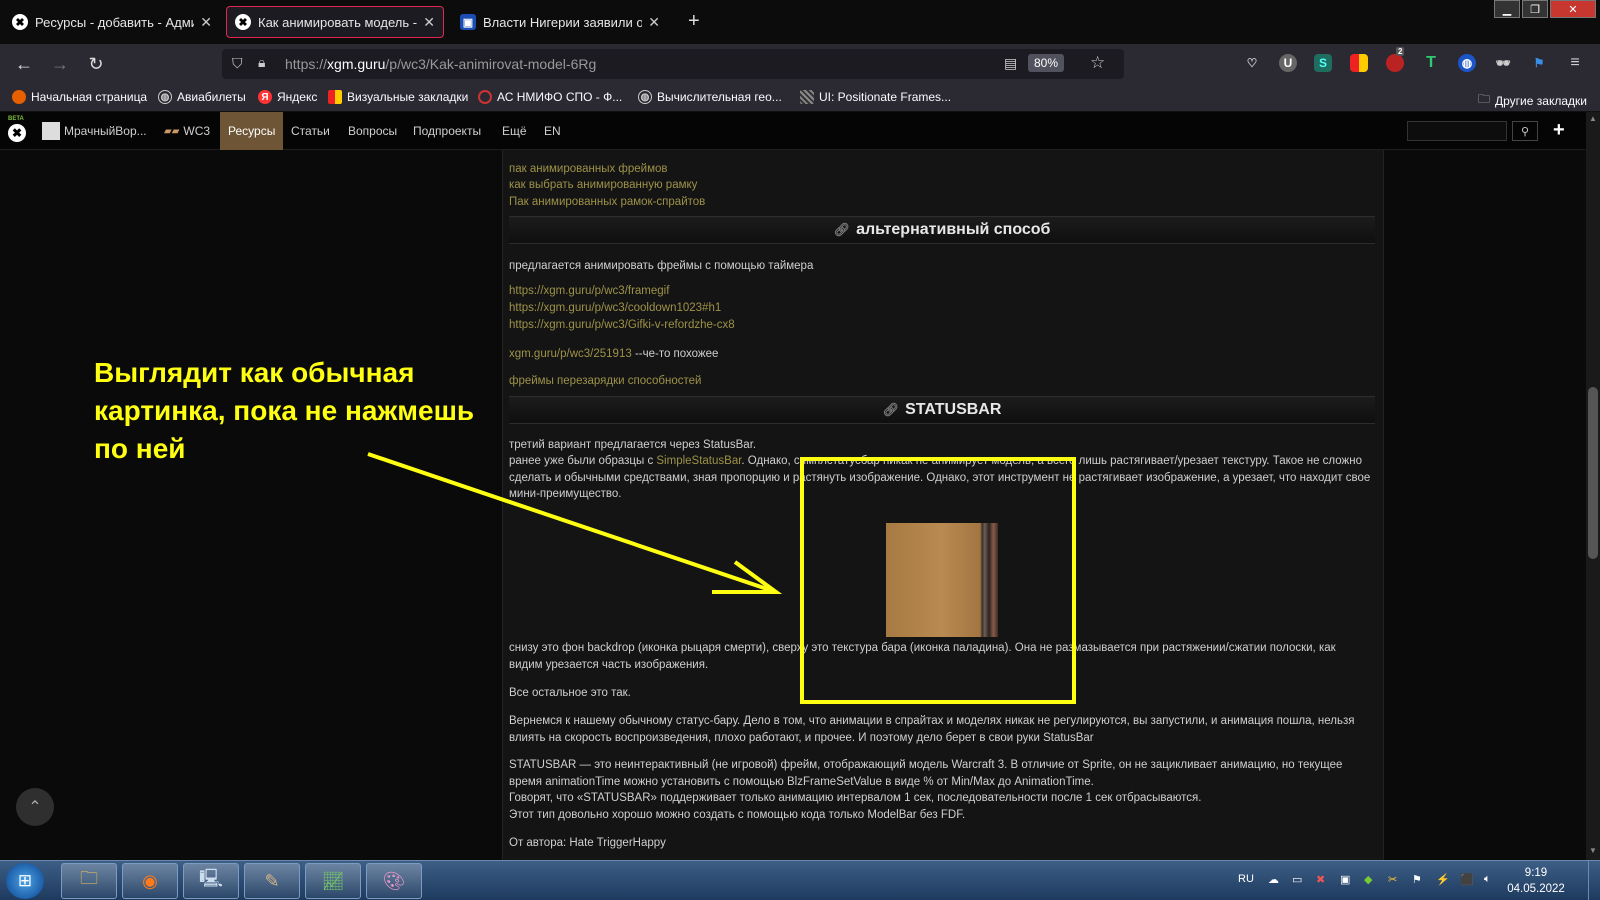 This screenshot has height=900, width=1600. I want to click on tab-nigeria-news: ▣ Власти Нигерии заявили о пл ✕, so click(560, 22).